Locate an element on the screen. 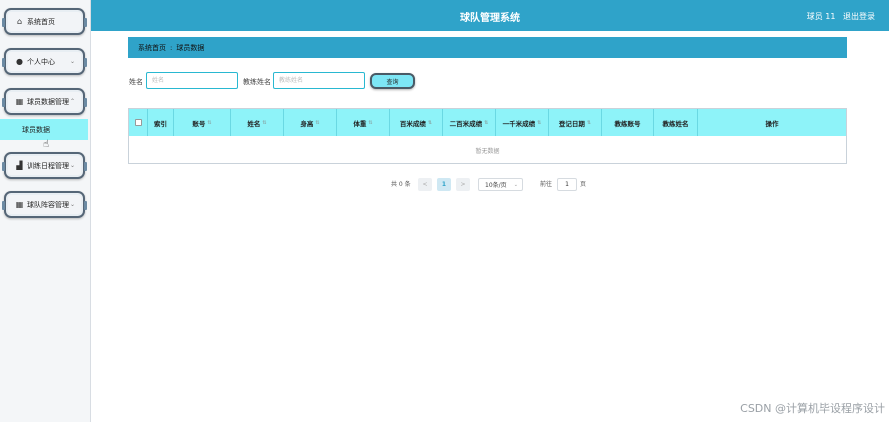 The height and width of the screenshot is (422, 889). current-user: 球员 11 is located at coordinates (821, 16).